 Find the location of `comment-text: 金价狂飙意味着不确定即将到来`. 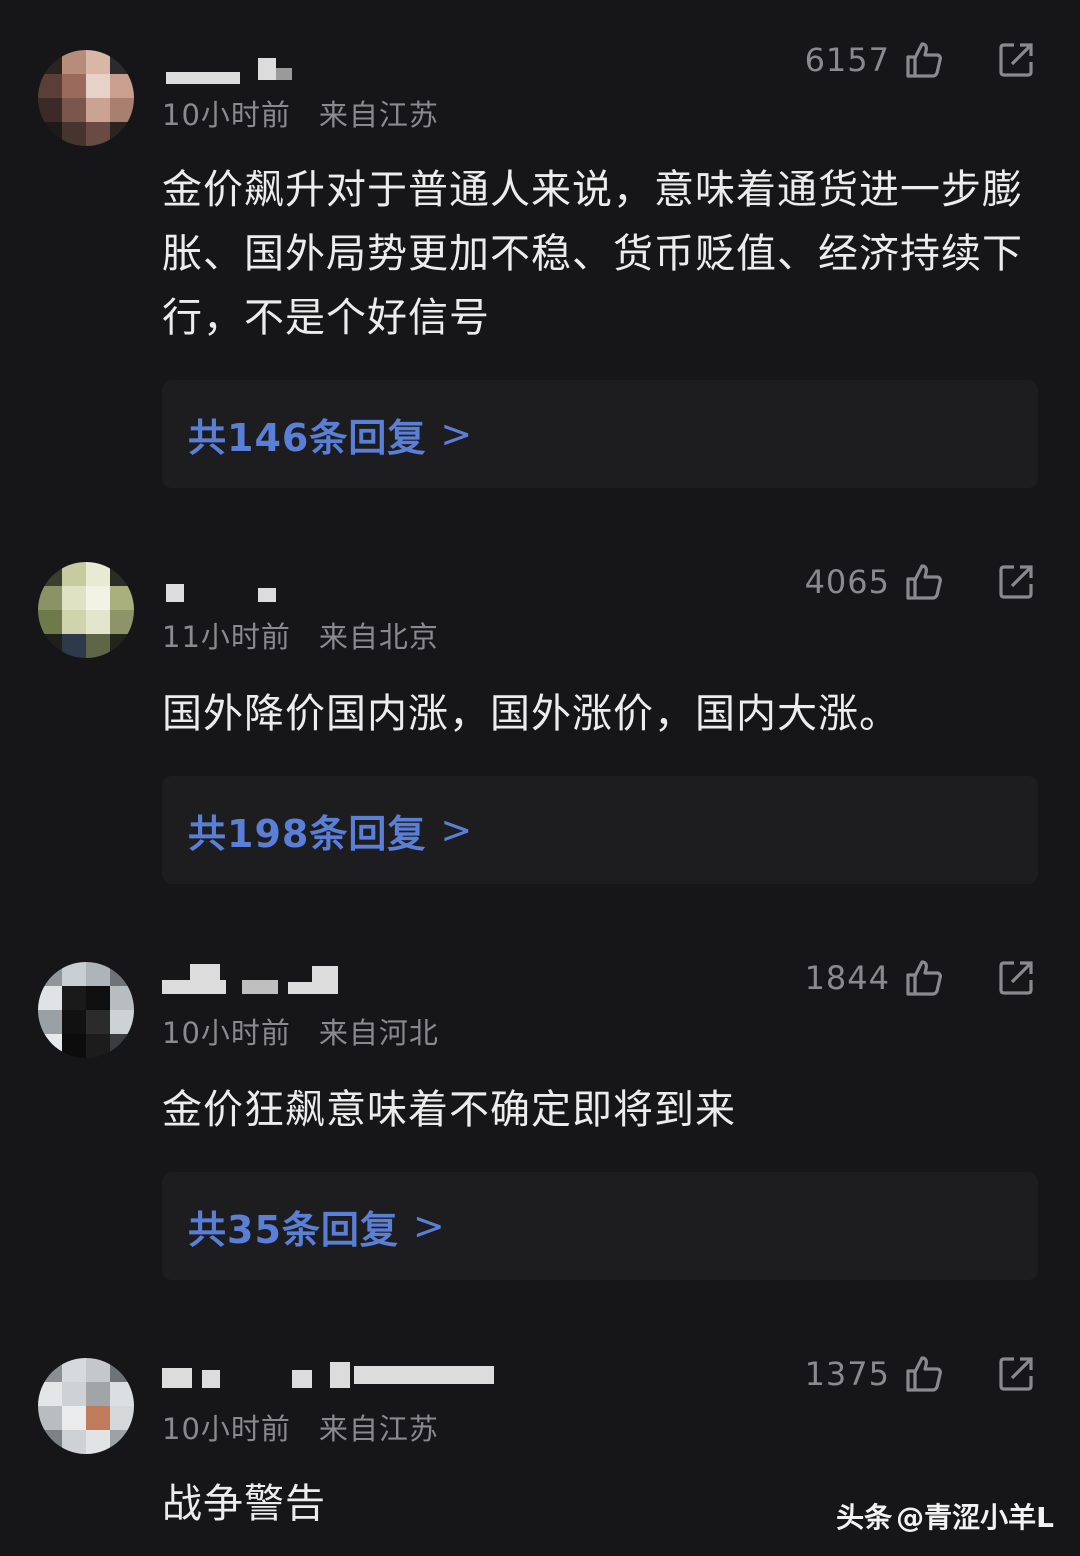

comment-text: 金价狂飙意味着不确定即将到来 is located at coordinates (449, 1110).